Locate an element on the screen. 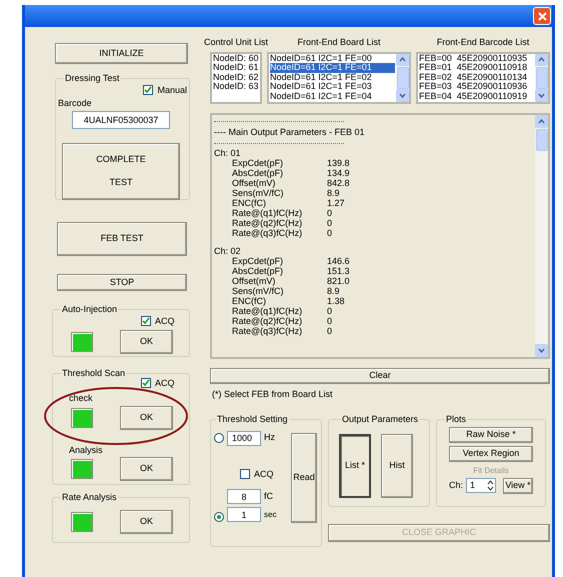 This screenshot has width=563, height=577. parameter-value: 821.0 is located at coordinates (338, 281).